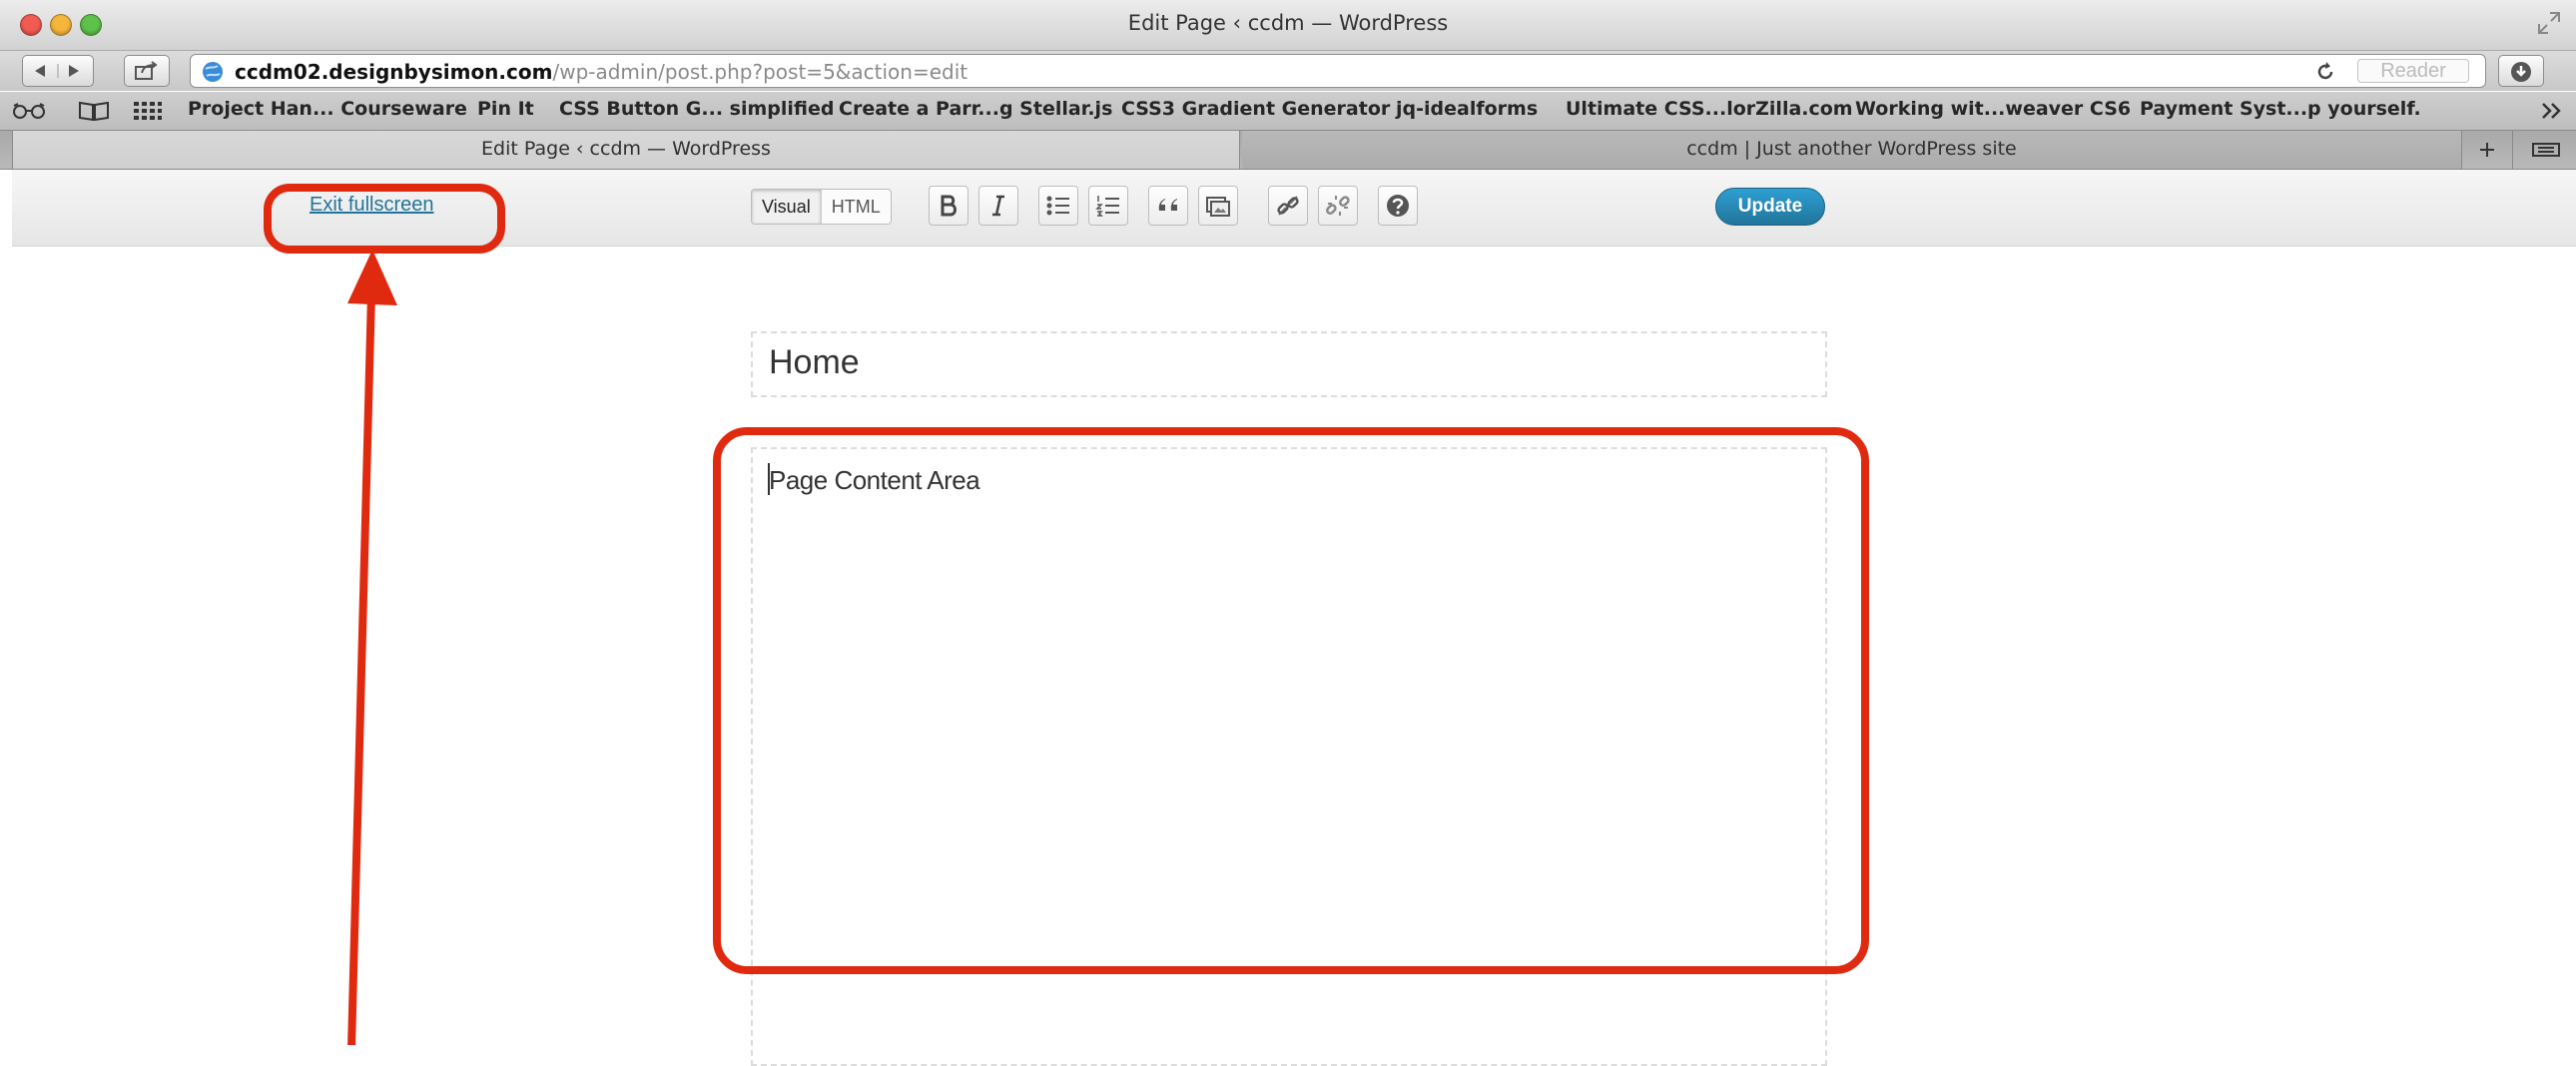 This screenshot has height=1066, width=2576. I want to click on italic-button, so click(998, 206).